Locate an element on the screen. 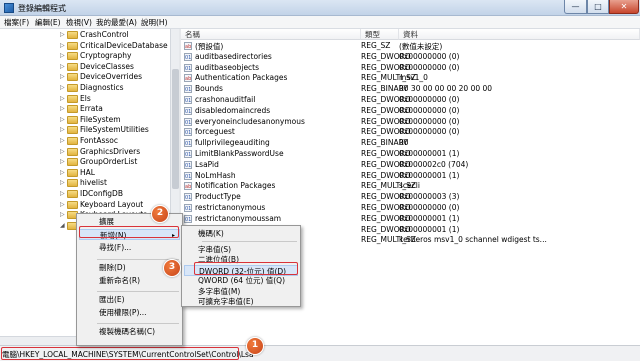  tree-item-label: FileSystem is located at coordinates (100, 119).